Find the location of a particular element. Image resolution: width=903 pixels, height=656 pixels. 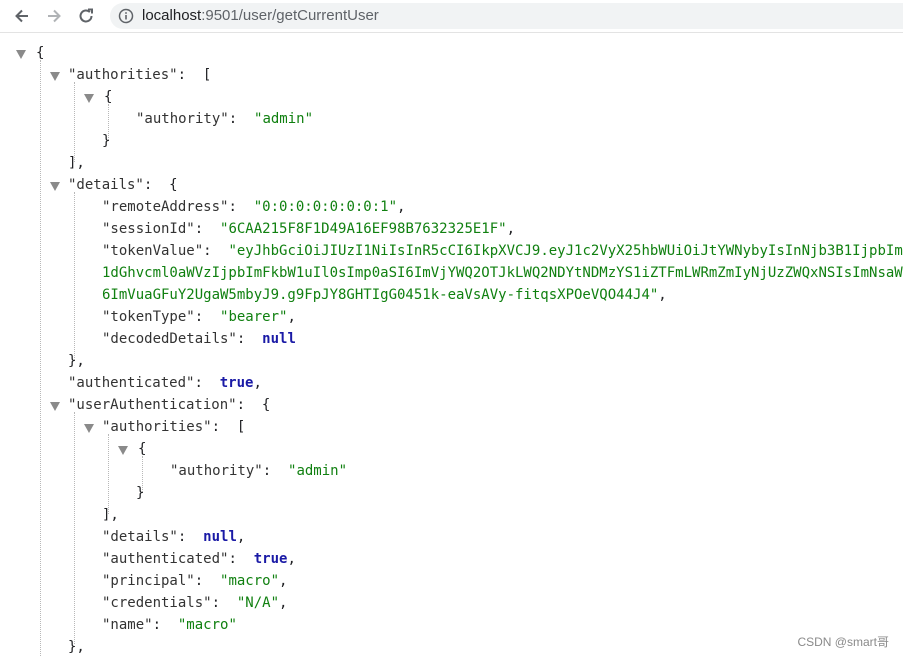

json-line: "tokenType": "bearer", is located at coordinates (199, 317).